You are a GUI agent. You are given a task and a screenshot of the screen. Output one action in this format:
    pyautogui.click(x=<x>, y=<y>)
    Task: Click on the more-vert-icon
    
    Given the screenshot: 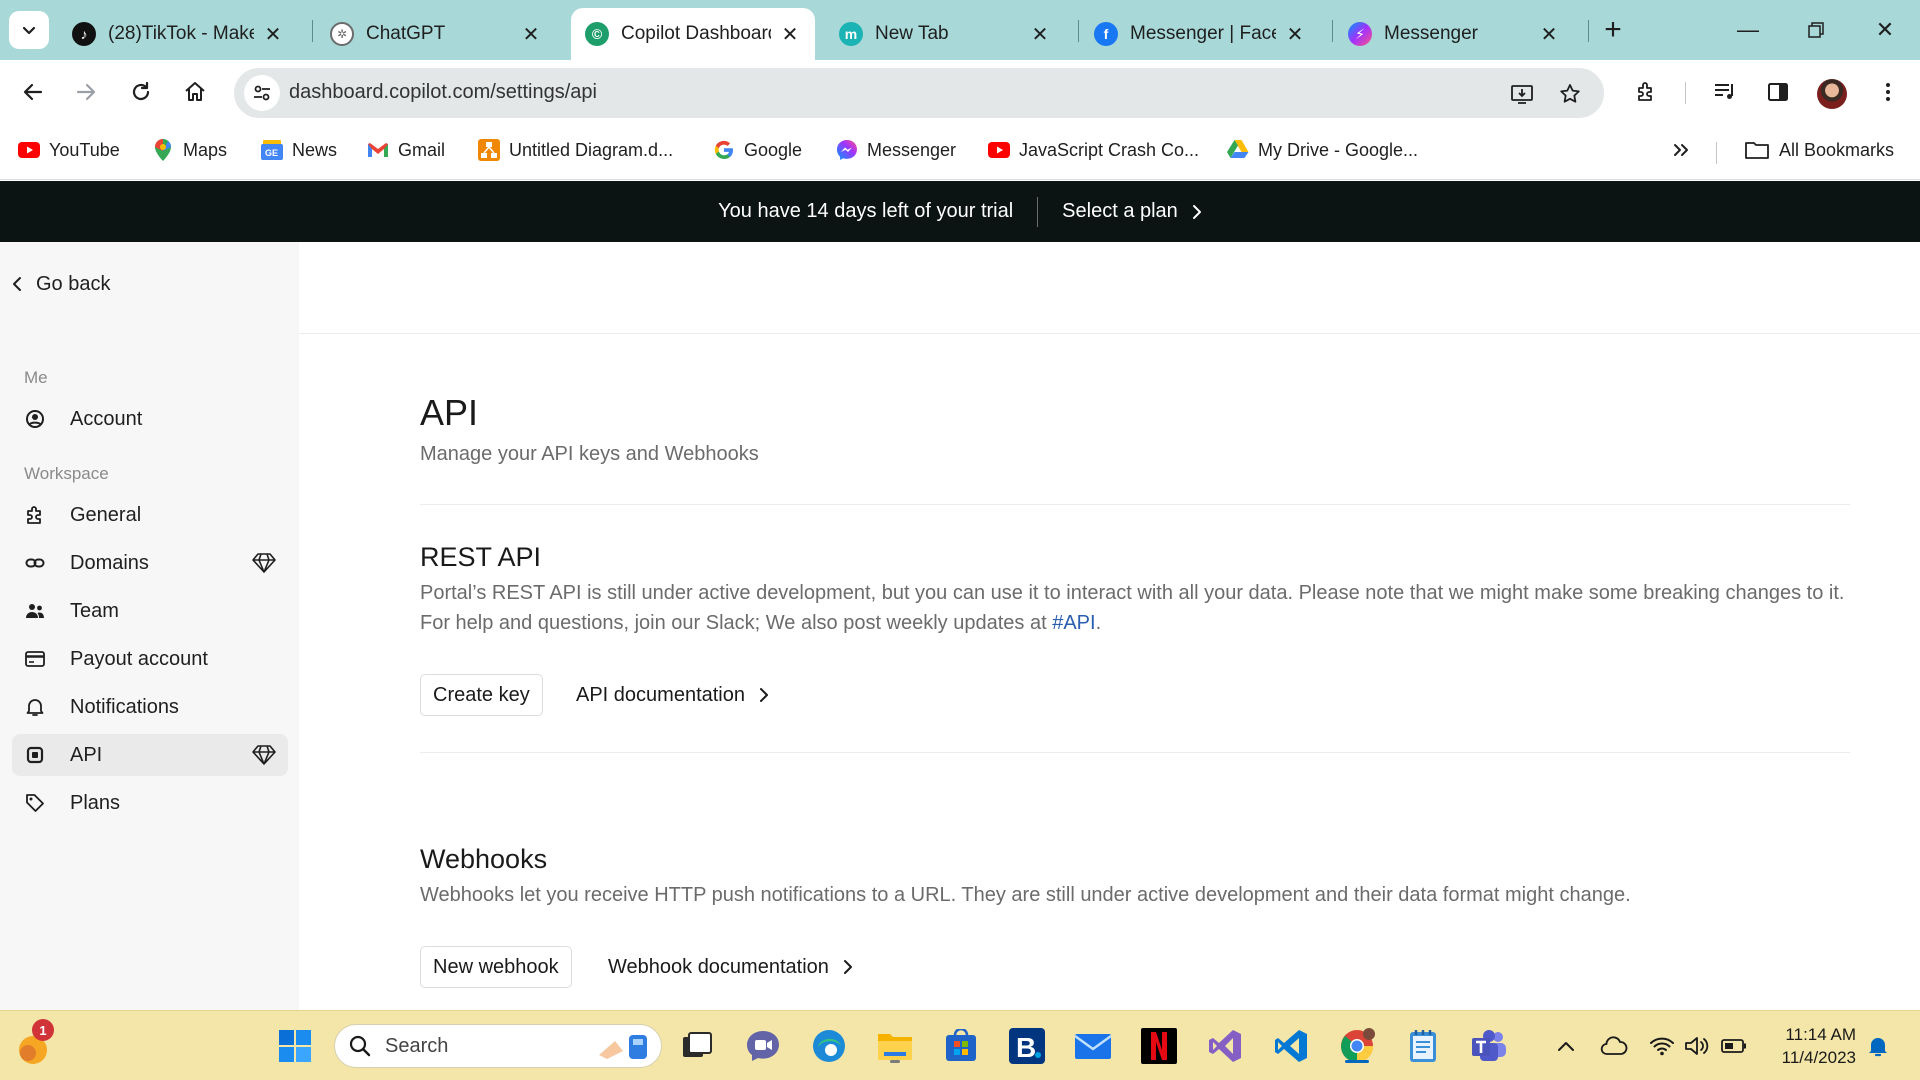 What is the action you would take?
    pyautogui.click(x=1888, y=92)
    